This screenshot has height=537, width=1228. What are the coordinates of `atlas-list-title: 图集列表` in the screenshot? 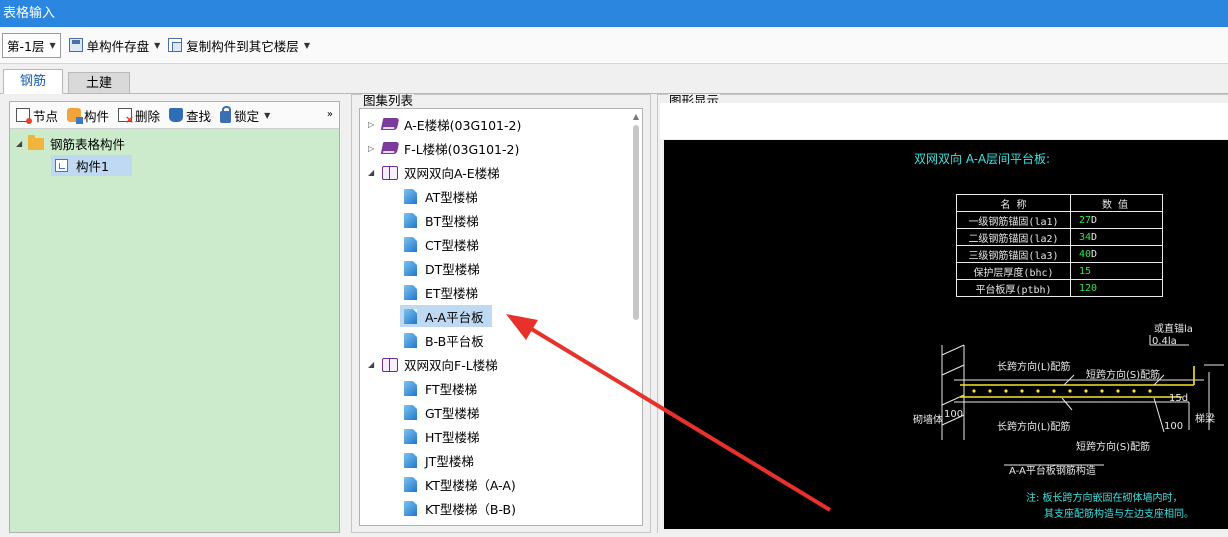 It's located at (388, 100).